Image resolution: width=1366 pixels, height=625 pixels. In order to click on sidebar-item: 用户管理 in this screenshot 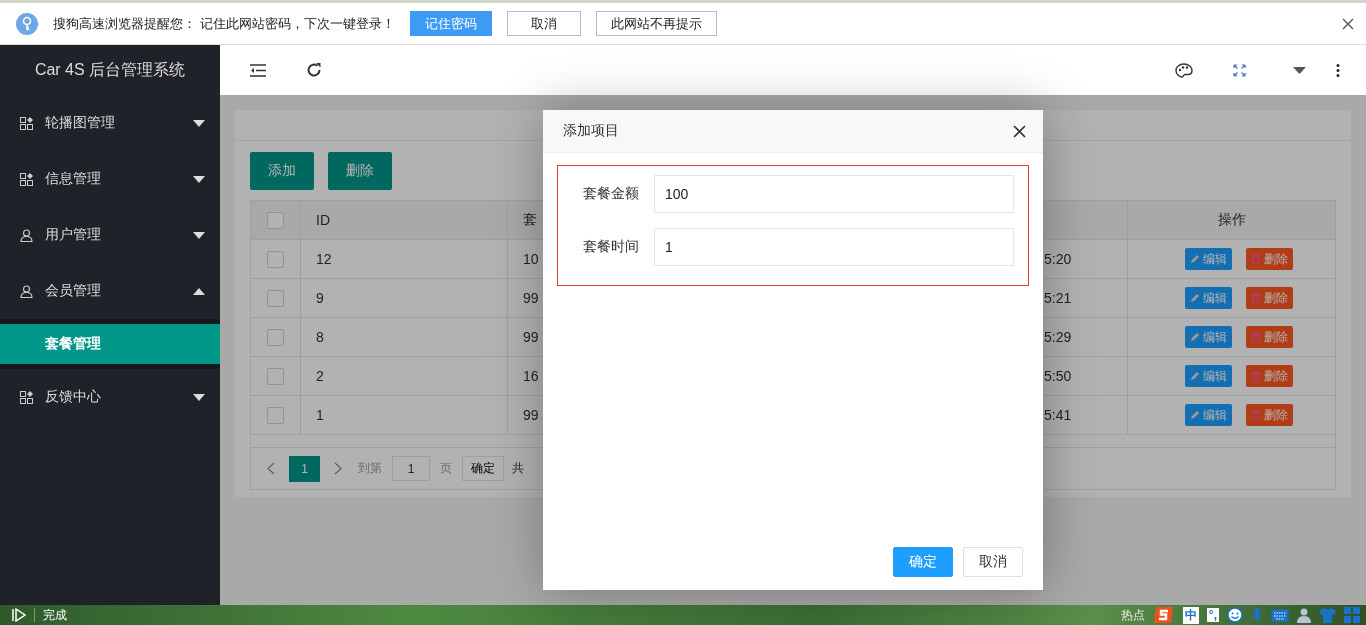, I will do `click(110, 235)`.